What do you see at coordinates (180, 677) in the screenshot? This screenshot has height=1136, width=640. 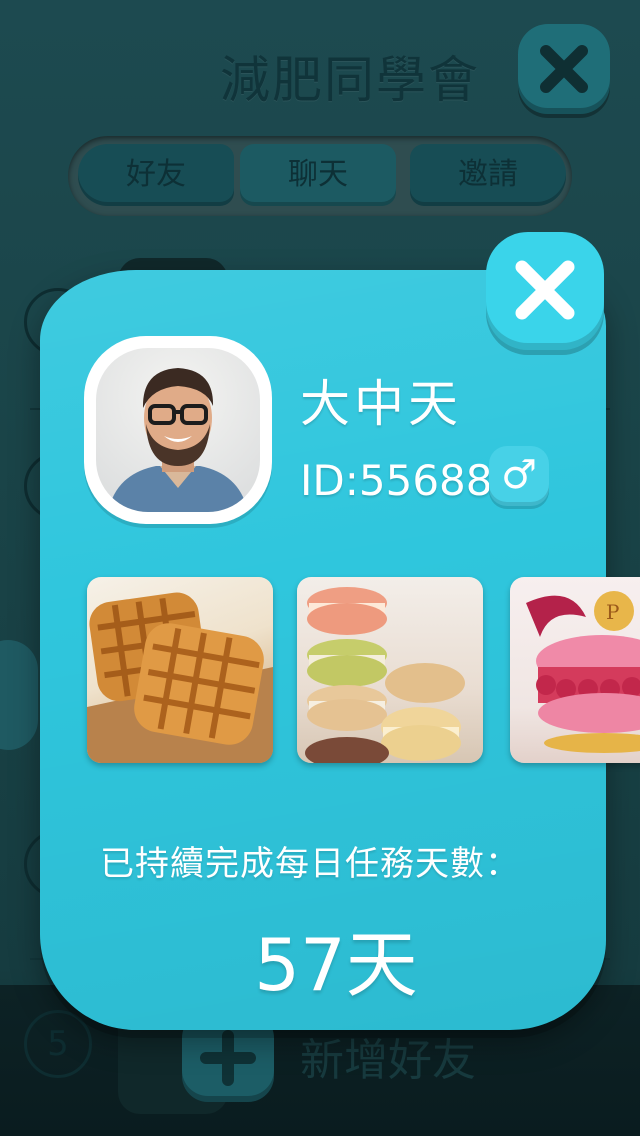 I see `waffle-image` at bounding box center [180, 677].